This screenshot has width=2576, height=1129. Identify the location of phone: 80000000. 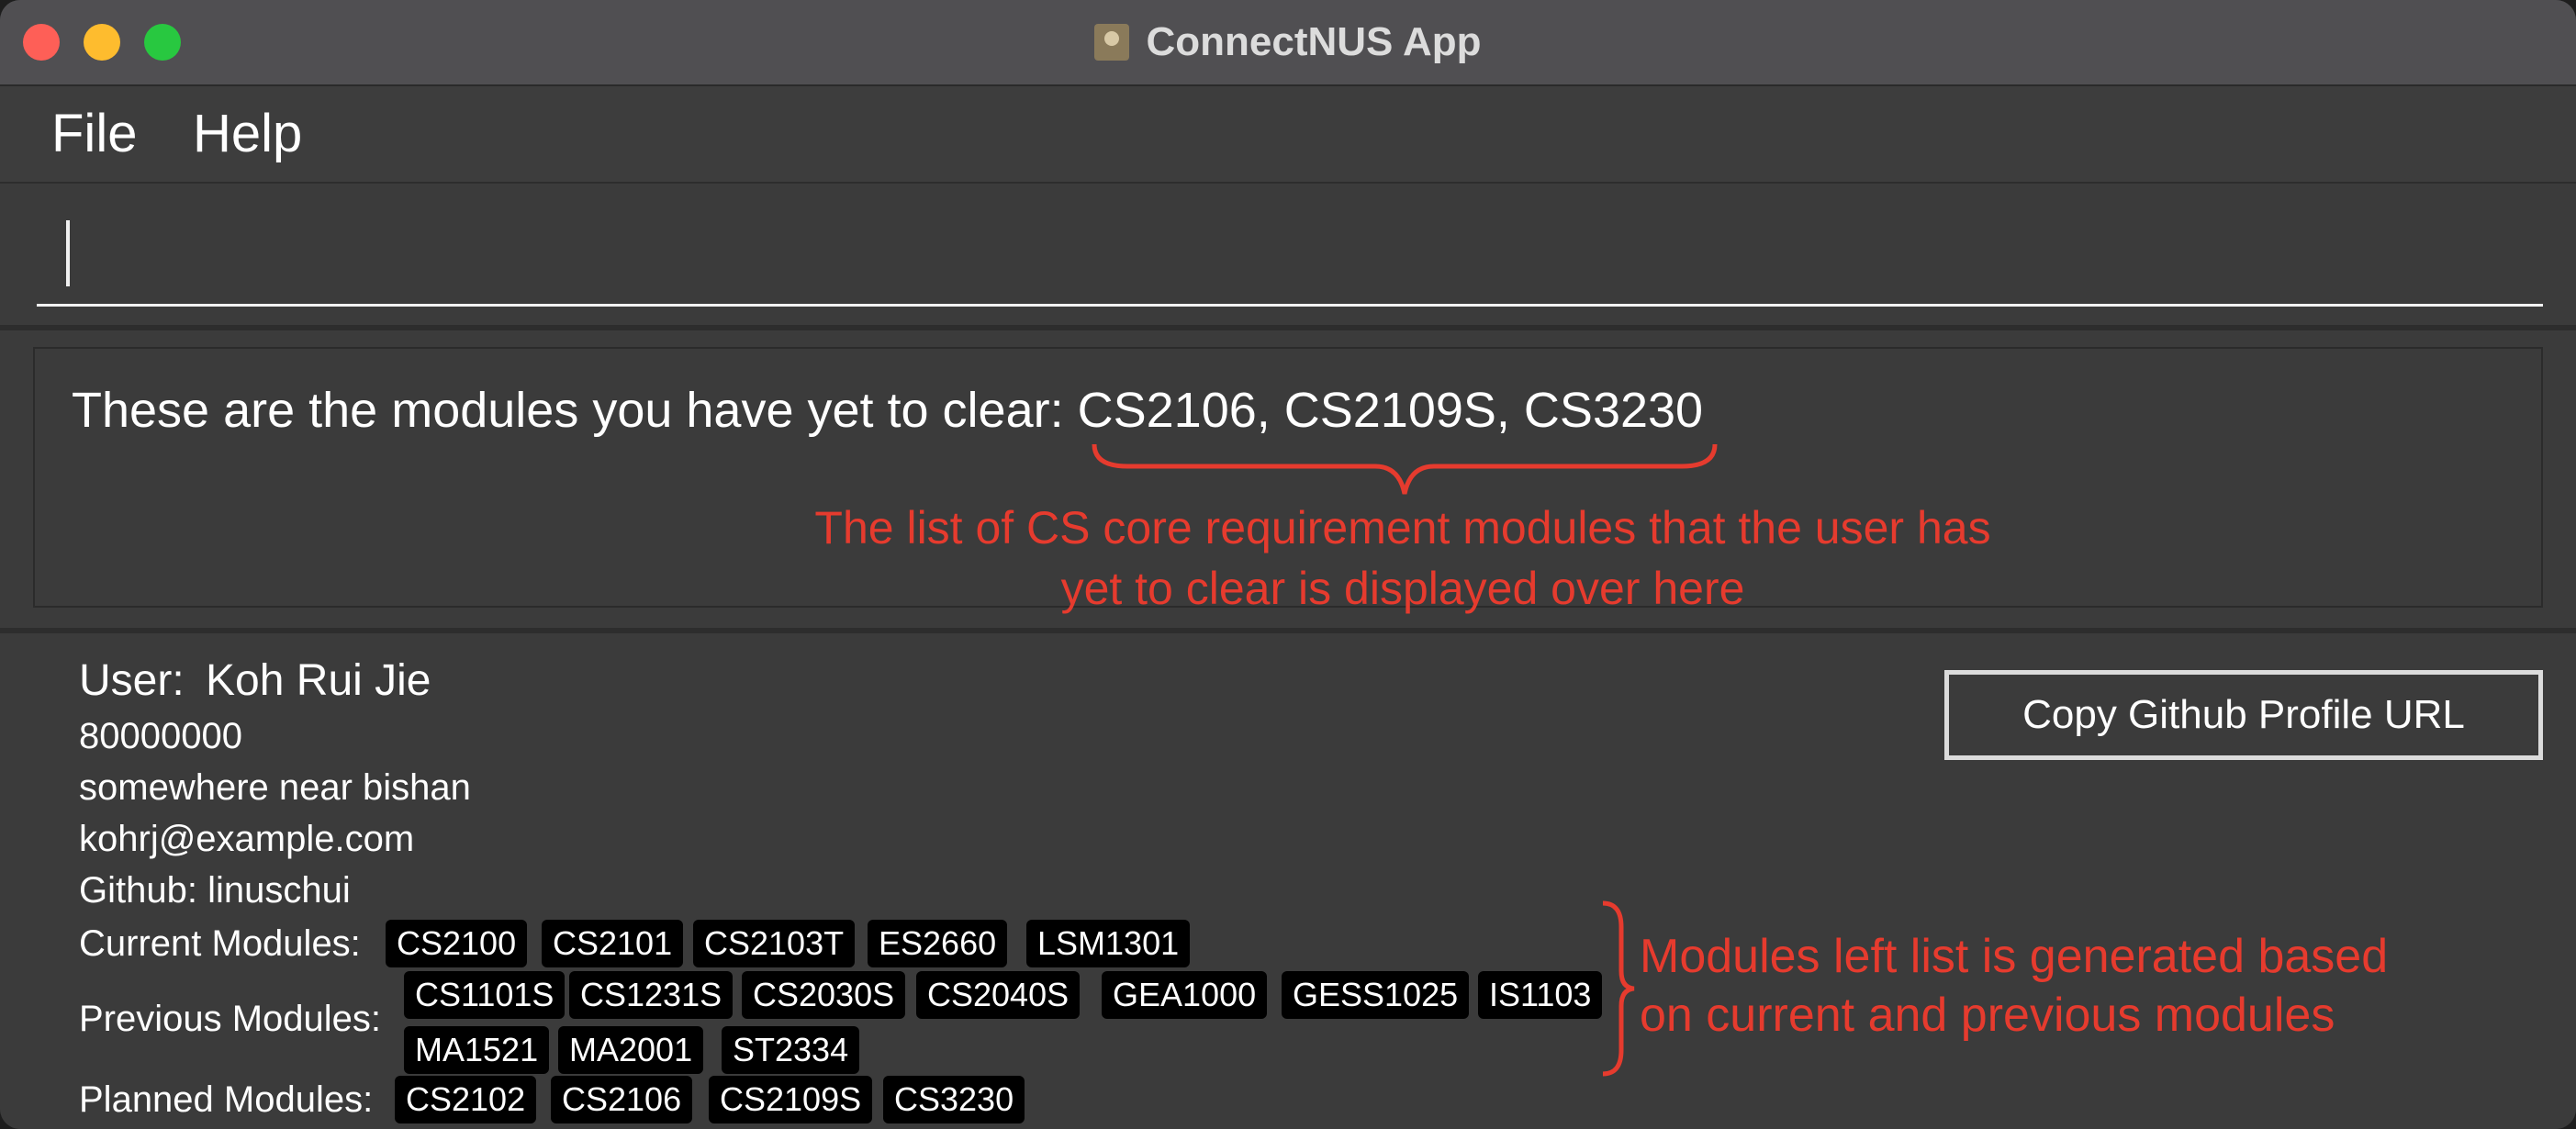
(160, 736).